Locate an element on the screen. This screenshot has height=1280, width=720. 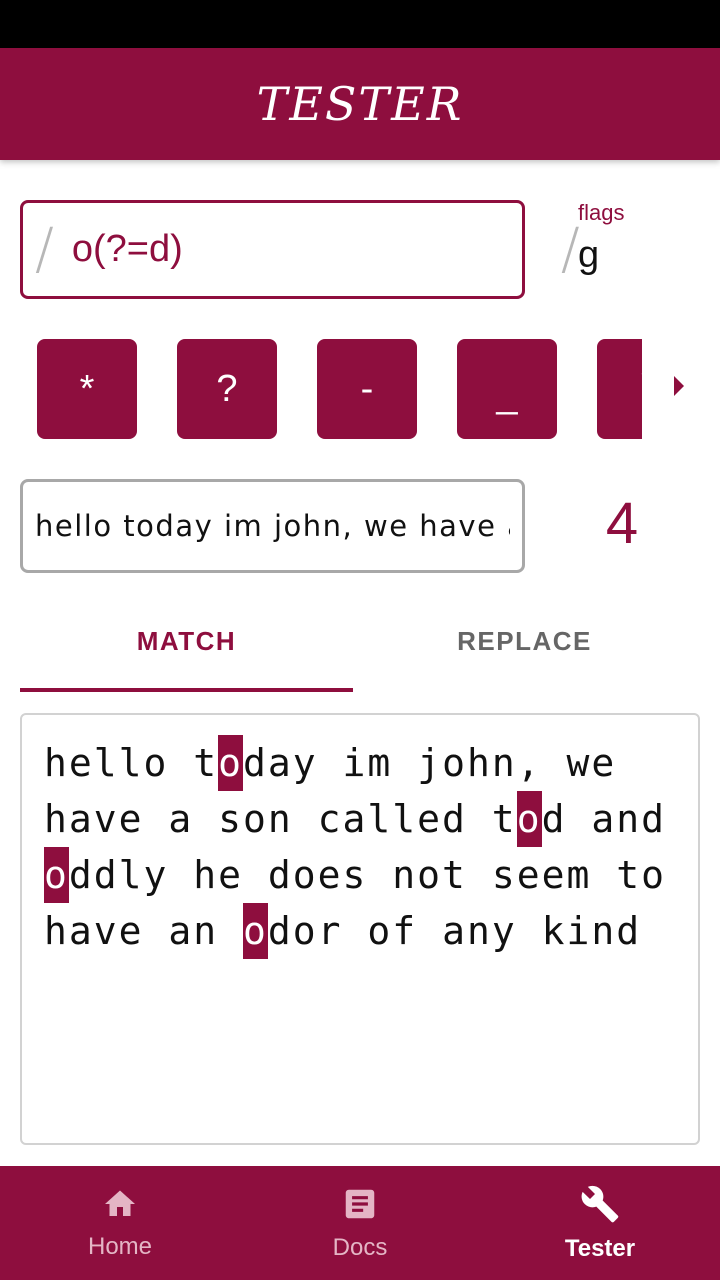
wrench-icon is located at coordinates (600, 1206).